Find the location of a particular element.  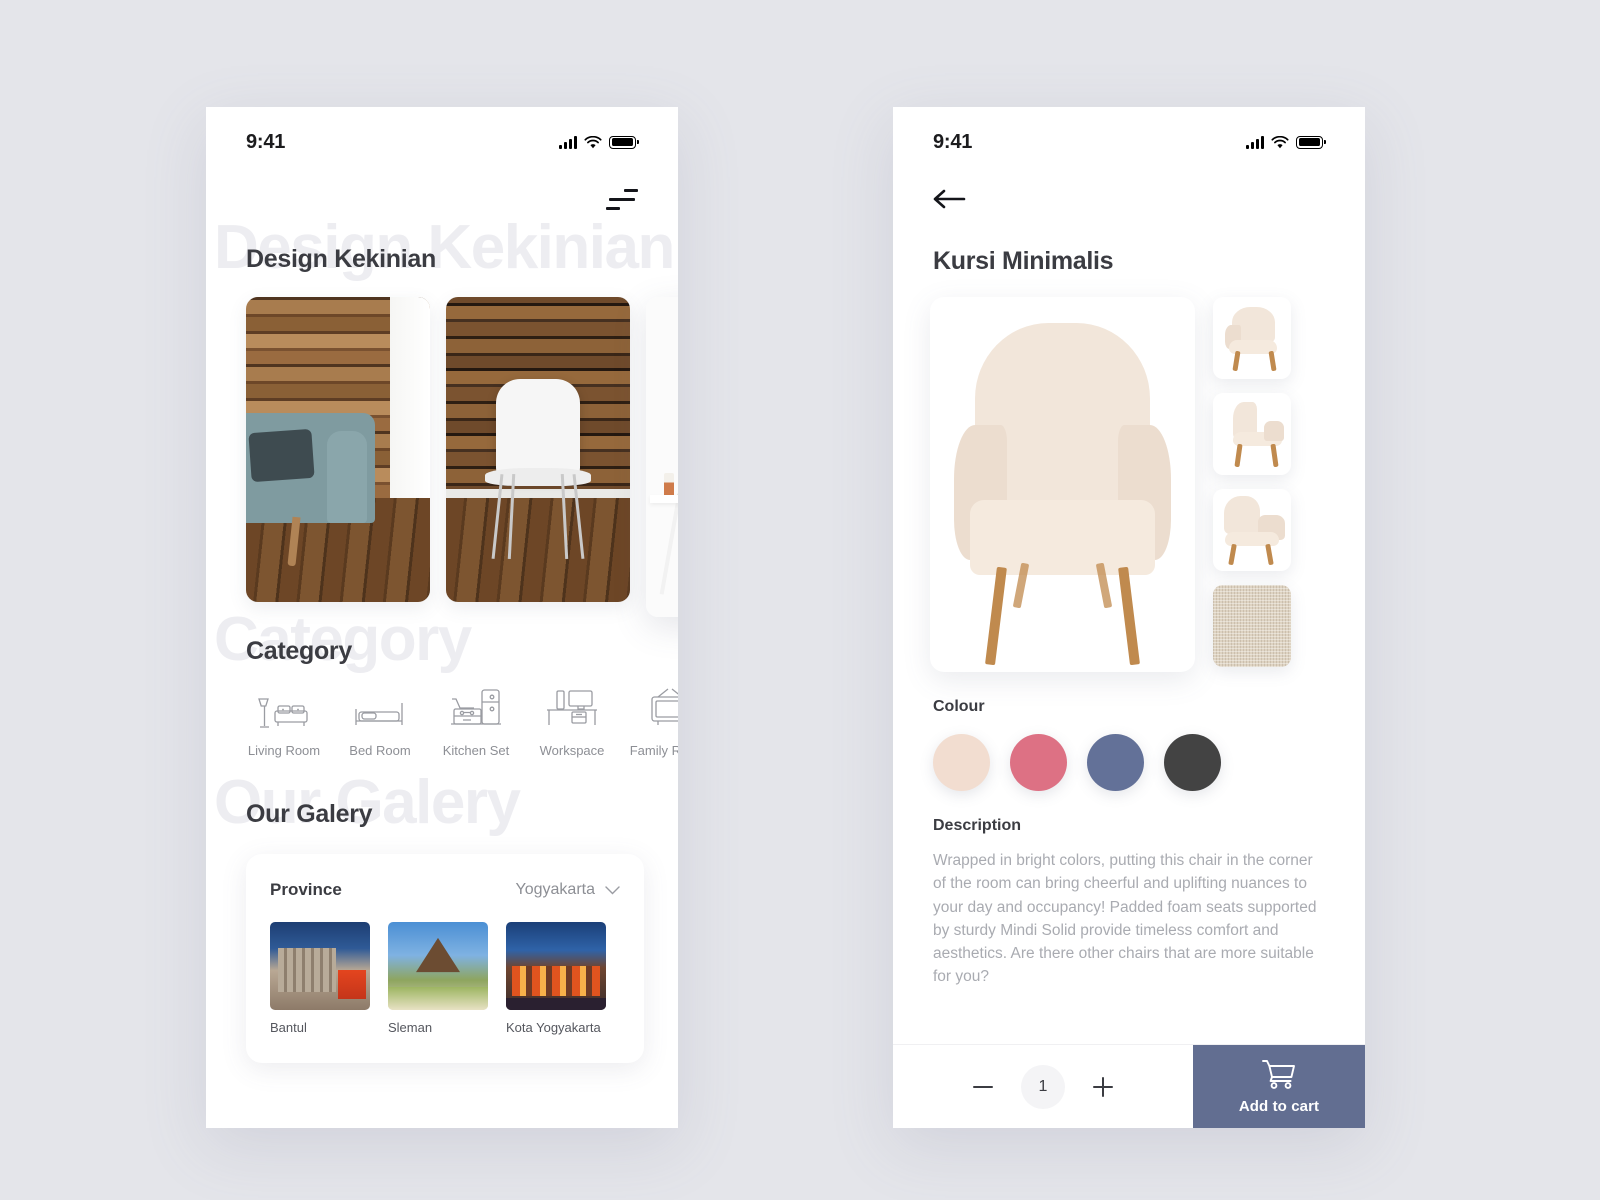

desk-monitor-icon is located at coordinates (572, 708).